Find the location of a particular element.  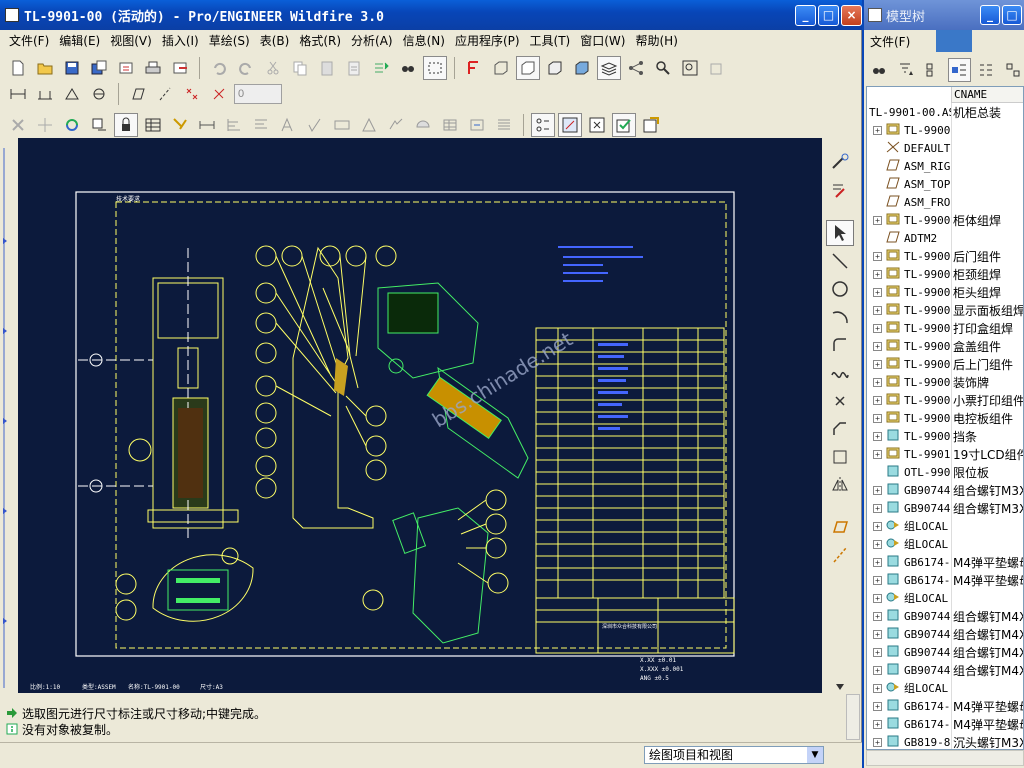

model-tree-icon is located at coordinates (636, 68).